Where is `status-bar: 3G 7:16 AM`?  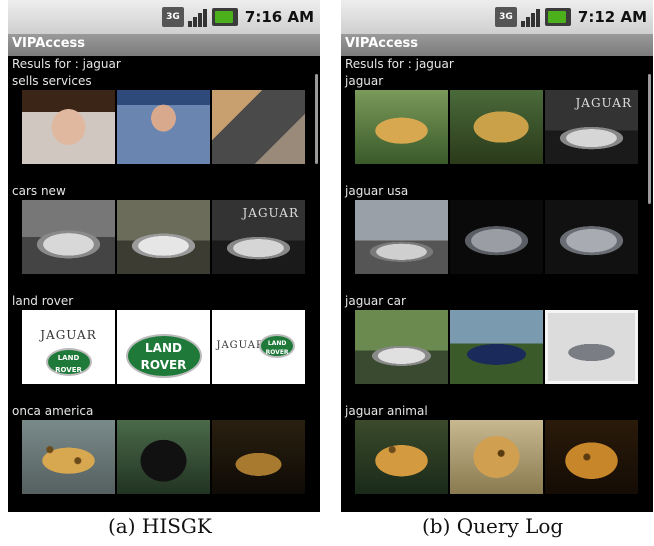
status-bar: 3G 7:16 AM is located at coordinates (164, 17).